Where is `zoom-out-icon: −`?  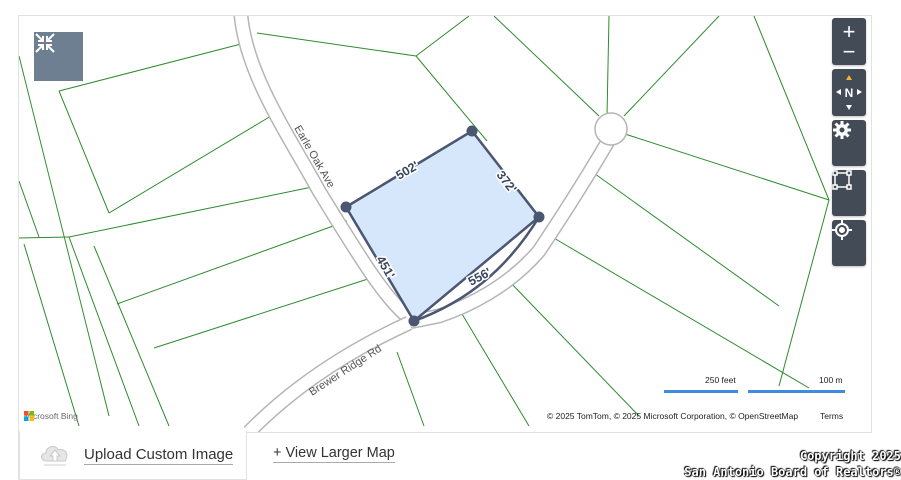
zoom-out-icon: − is located at coordinates (849, 51).